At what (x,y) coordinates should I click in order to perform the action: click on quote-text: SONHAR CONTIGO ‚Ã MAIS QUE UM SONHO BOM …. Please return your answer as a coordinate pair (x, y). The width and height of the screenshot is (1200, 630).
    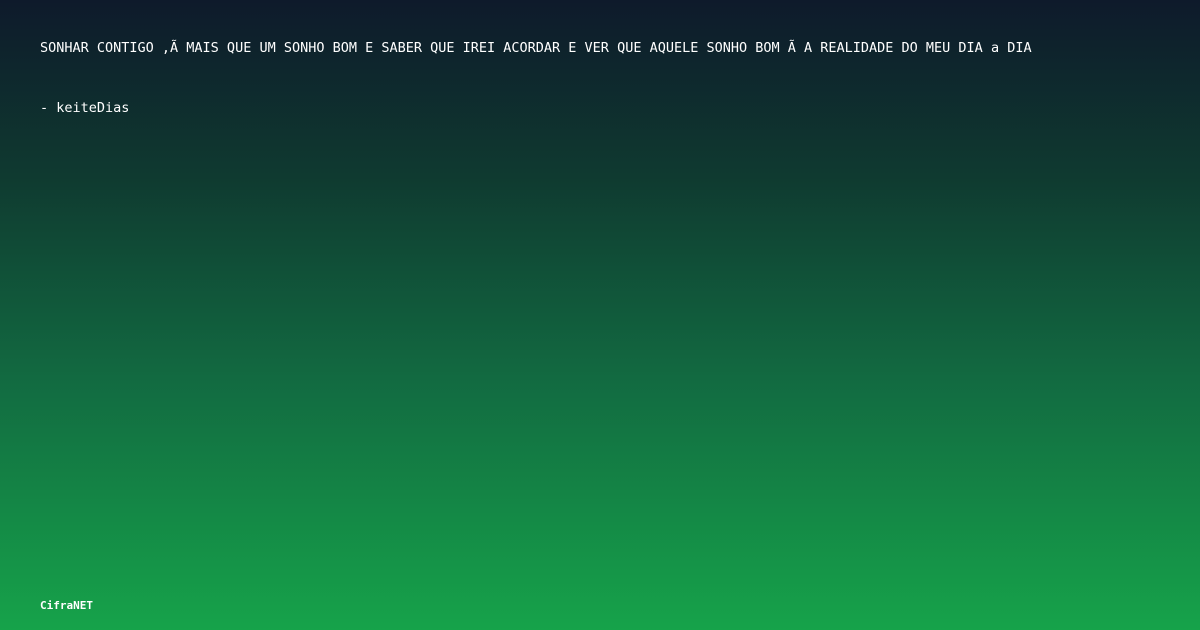
    Looking at the image, I should click on (536, 48).